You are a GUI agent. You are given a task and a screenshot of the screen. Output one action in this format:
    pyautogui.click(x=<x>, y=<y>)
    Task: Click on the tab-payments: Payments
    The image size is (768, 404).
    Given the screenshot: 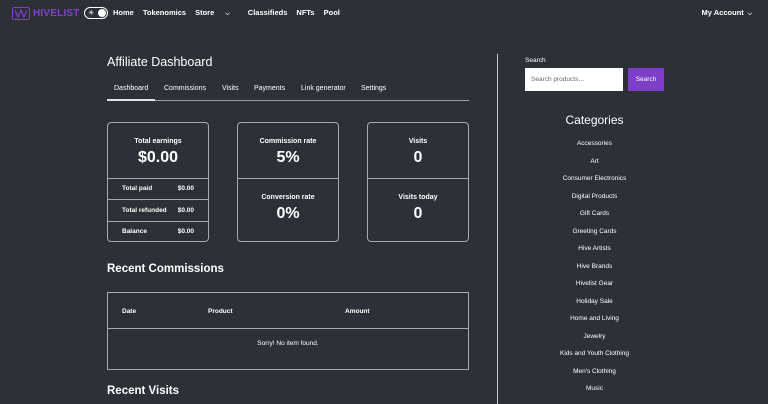 What is the action you would take?
    pyautogui.click(x=269, y=88)
    